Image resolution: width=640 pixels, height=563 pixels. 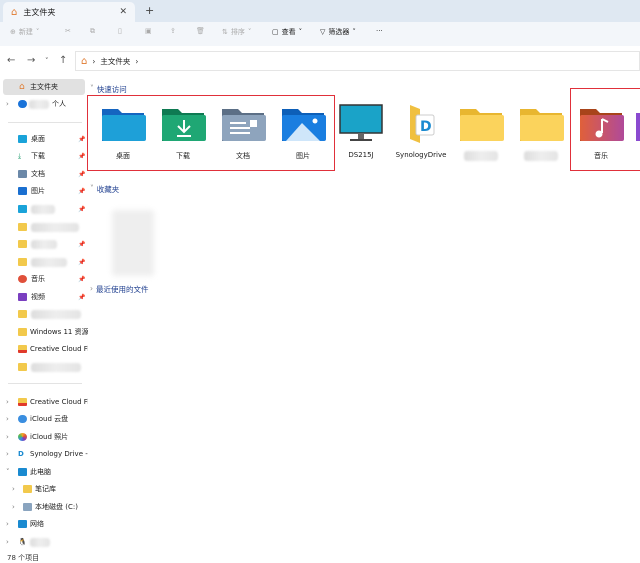 I want to click on cut-icon: ✂, so click(x=68, y=31).